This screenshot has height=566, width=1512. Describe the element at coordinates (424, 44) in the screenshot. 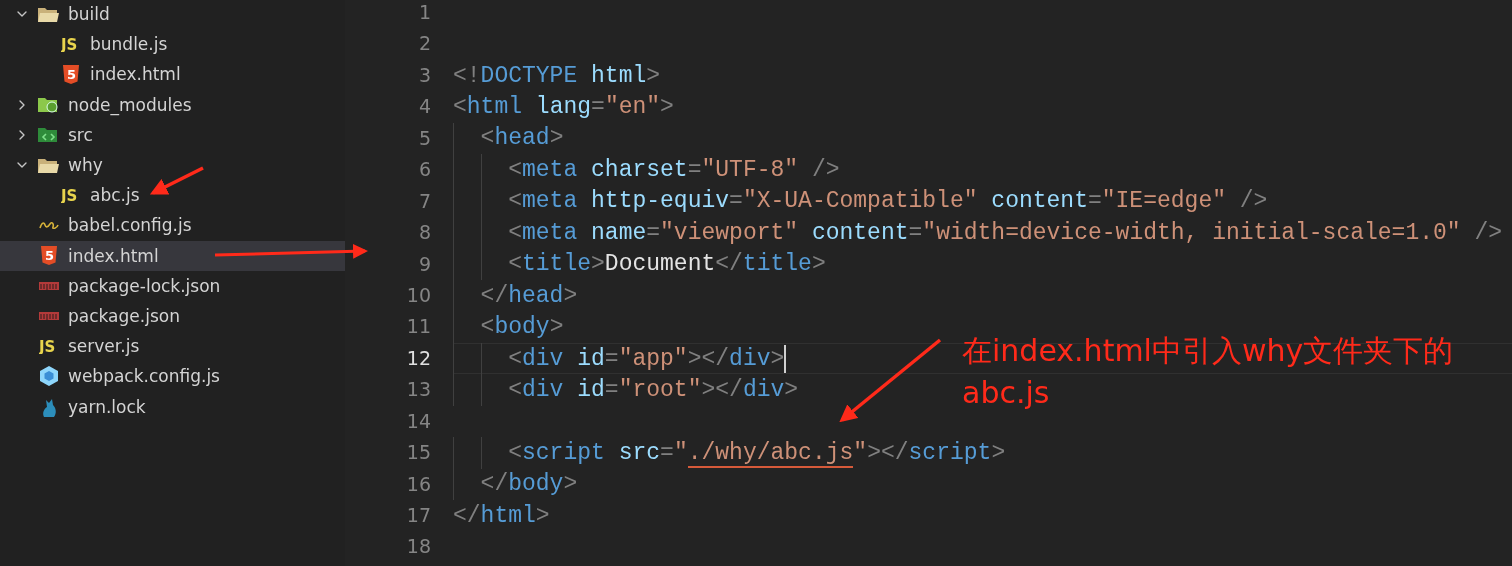

I see `line-number: 2` at that location.